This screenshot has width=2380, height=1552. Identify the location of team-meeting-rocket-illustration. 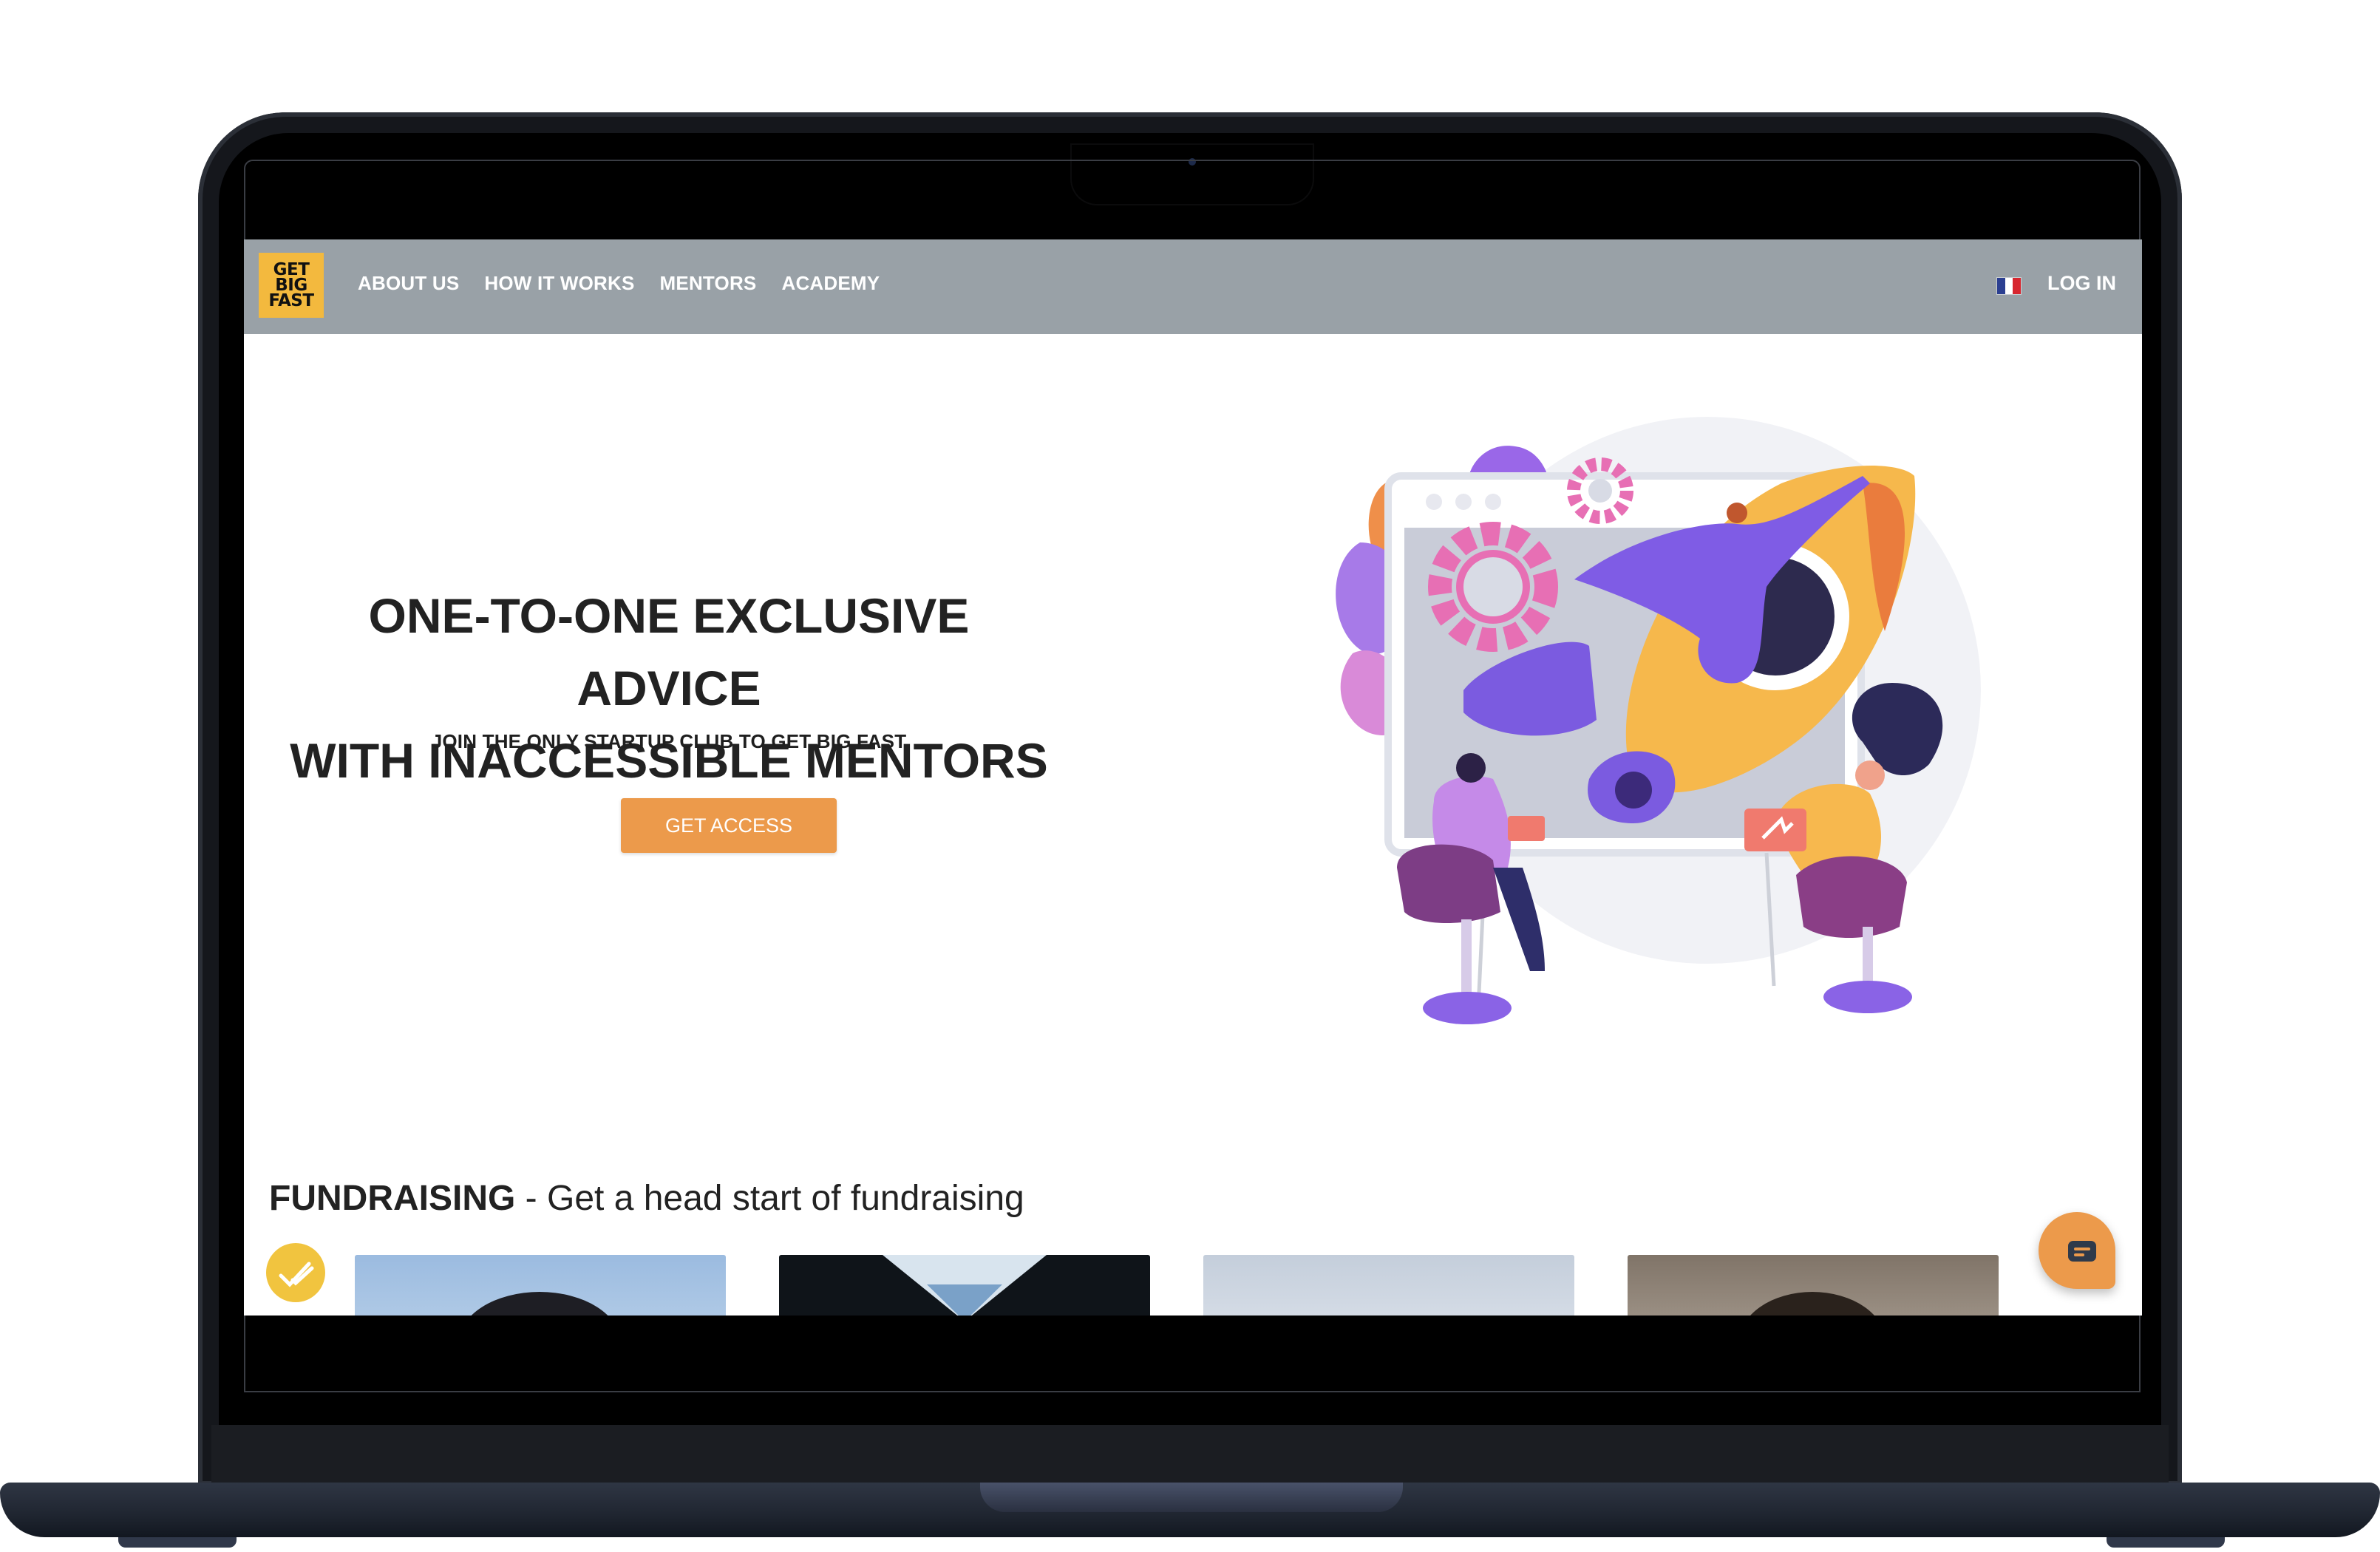
(1658, 721).